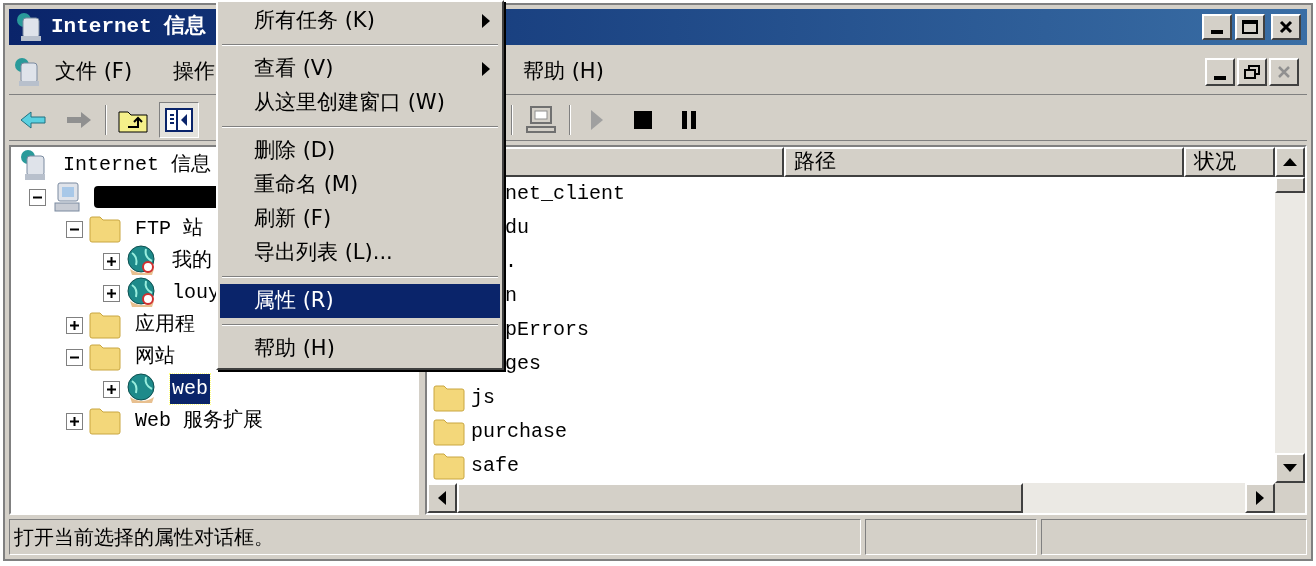 Image resolution: width=1316 pixels, height=566 pixels. What do you see at coordinates (511, 296) in the screenshot?
I see `list-item: n` at bounding box center [511, 296].